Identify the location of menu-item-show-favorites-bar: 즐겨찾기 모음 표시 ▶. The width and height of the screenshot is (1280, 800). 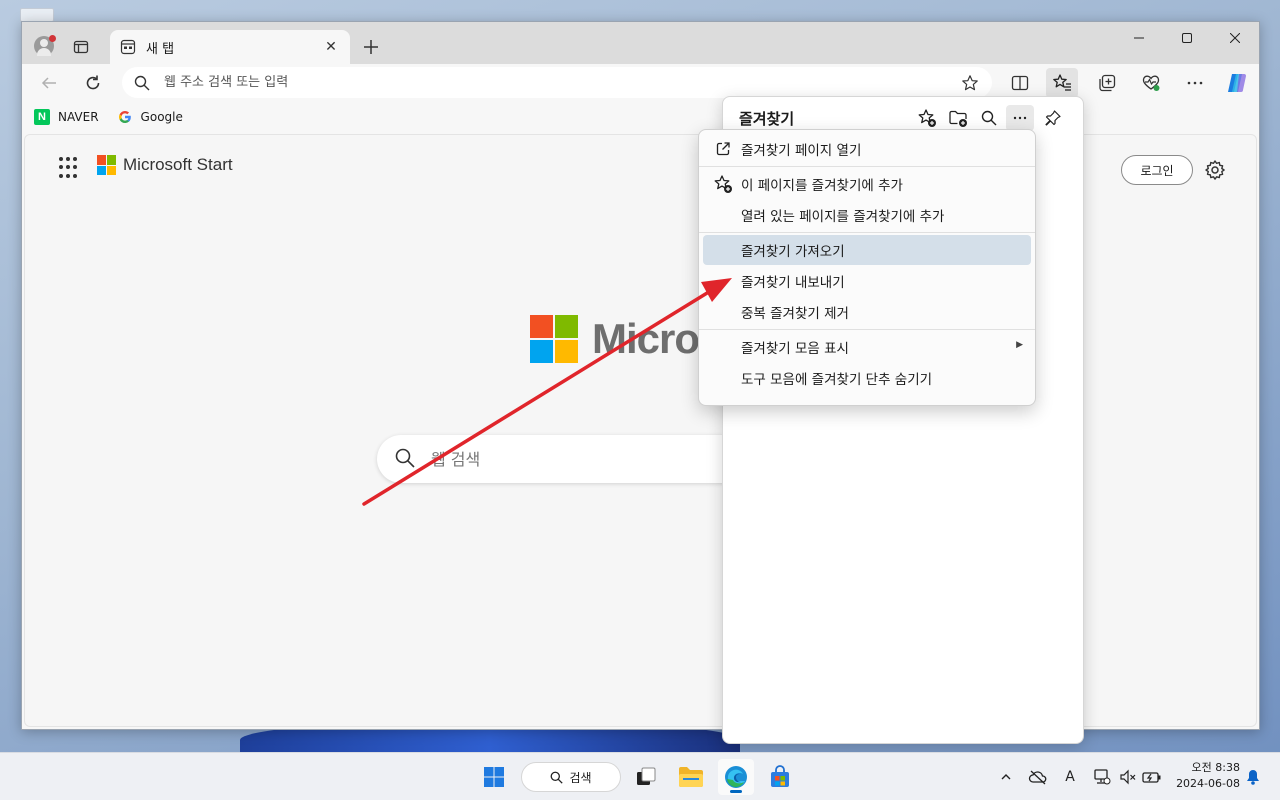
(867, 347).